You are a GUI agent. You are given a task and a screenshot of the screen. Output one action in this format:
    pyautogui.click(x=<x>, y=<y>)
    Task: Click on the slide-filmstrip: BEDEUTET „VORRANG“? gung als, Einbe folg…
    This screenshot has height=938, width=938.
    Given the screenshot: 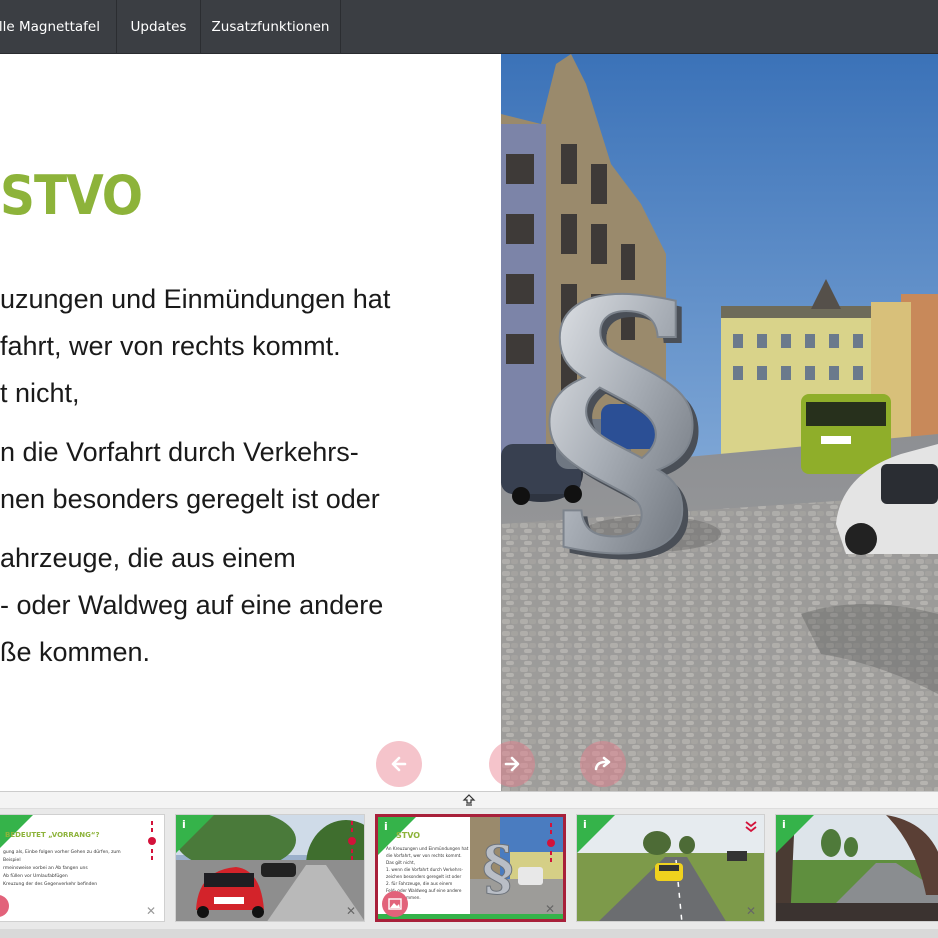 What is the action you would take?
    pyautogui.click(x=469, y=869)
    